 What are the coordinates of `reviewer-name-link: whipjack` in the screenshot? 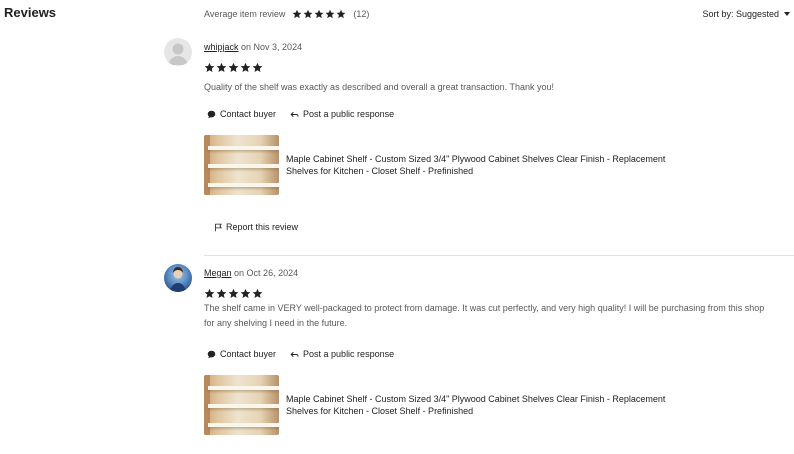 It's located at (221, 47).